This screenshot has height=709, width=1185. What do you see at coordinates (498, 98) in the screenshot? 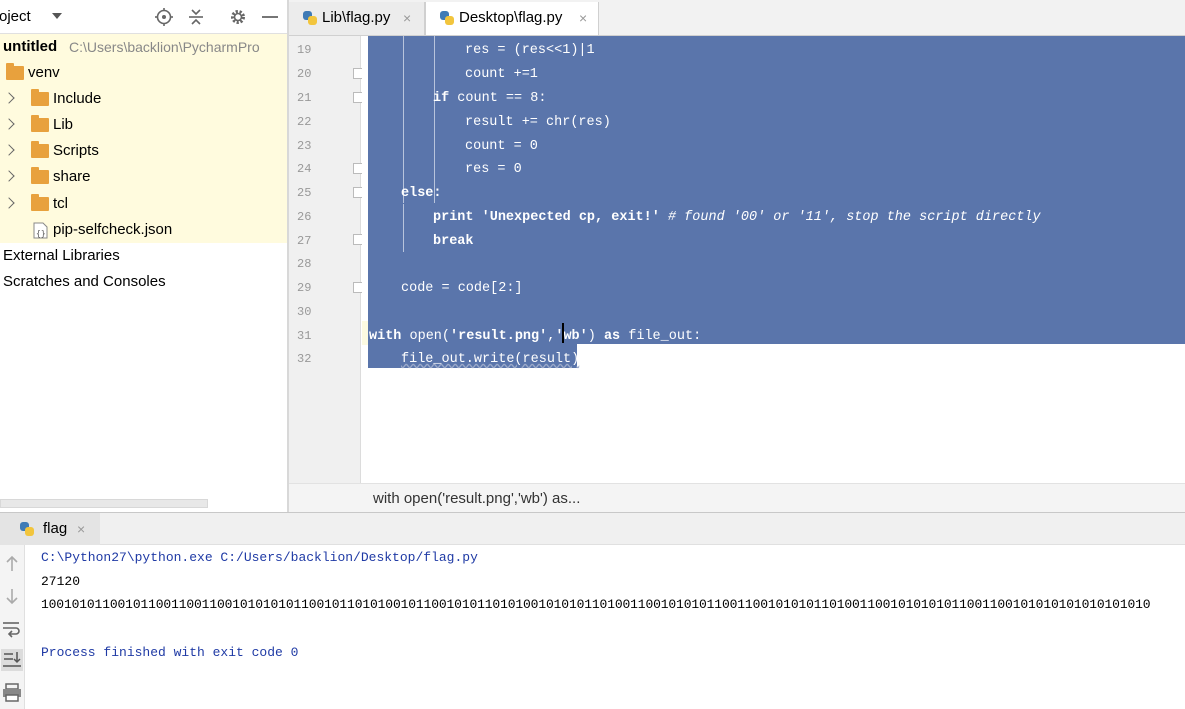
I see `code-text: count == 8:` at bounding box center [498, 98].